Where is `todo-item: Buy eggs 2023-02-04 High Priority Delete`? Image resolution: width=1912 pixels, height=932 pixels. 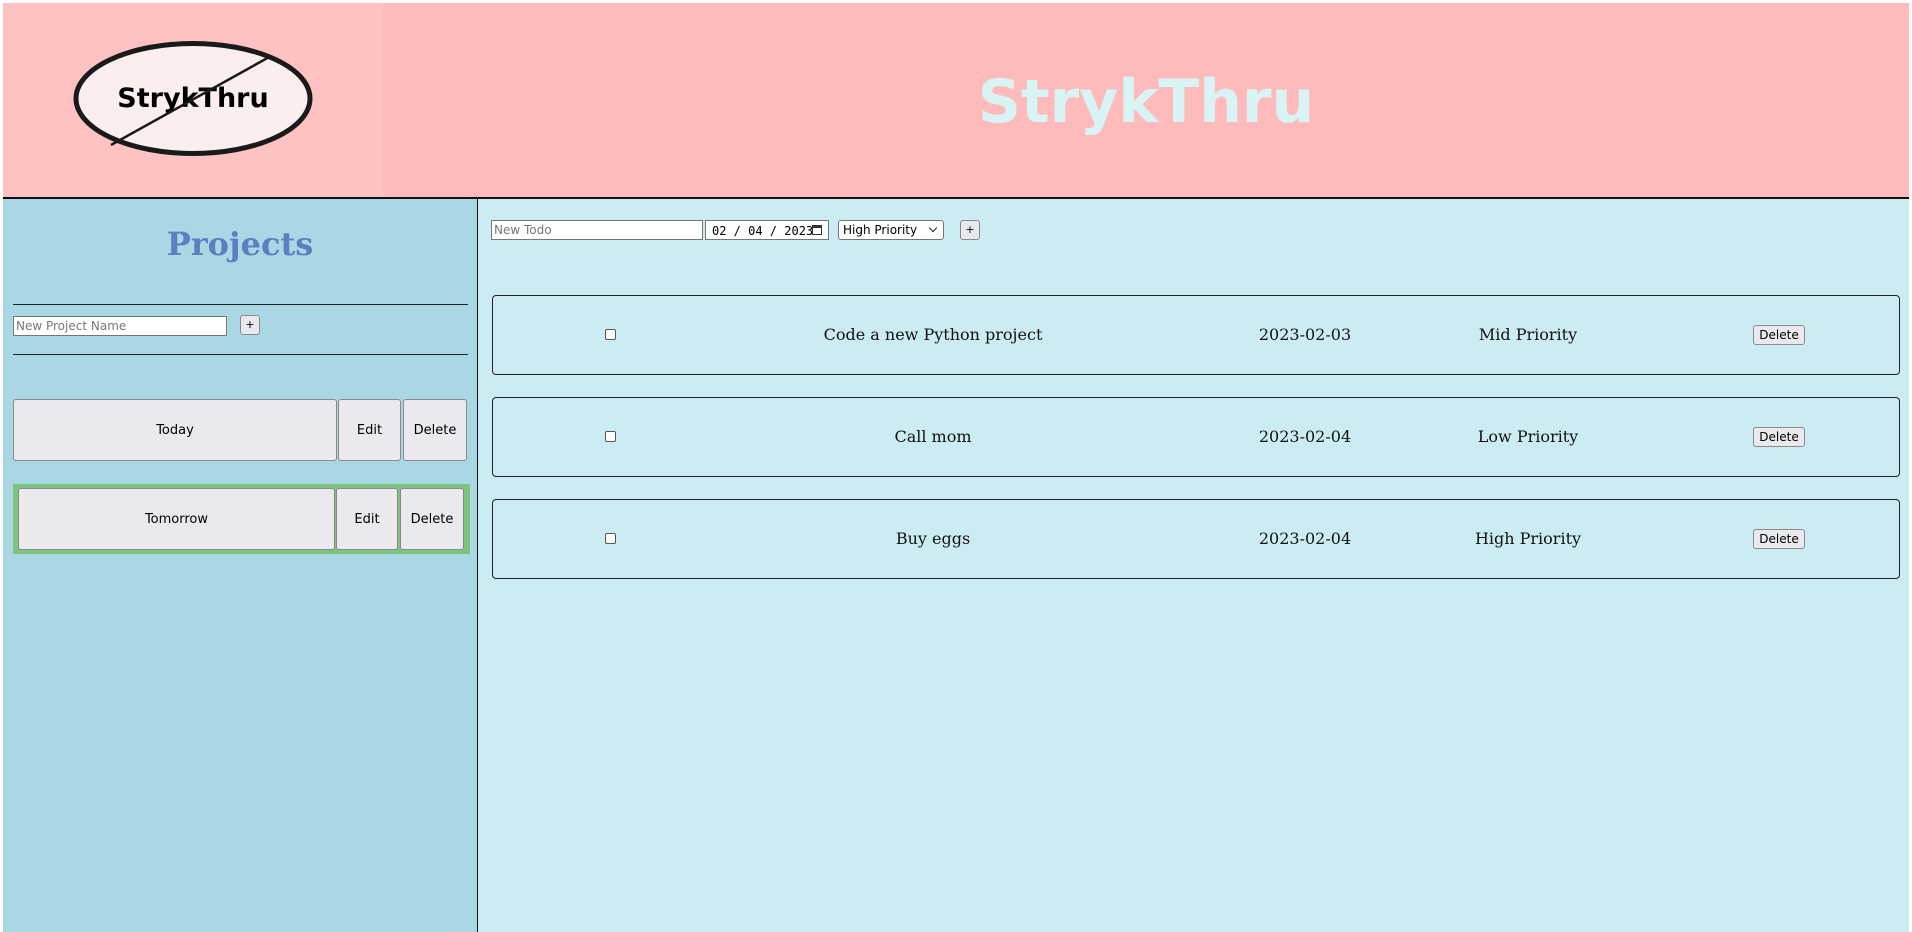 todo-item: Buy eggs 2023-02-04 High Priority Delete is located at coordinates (1196, 539).